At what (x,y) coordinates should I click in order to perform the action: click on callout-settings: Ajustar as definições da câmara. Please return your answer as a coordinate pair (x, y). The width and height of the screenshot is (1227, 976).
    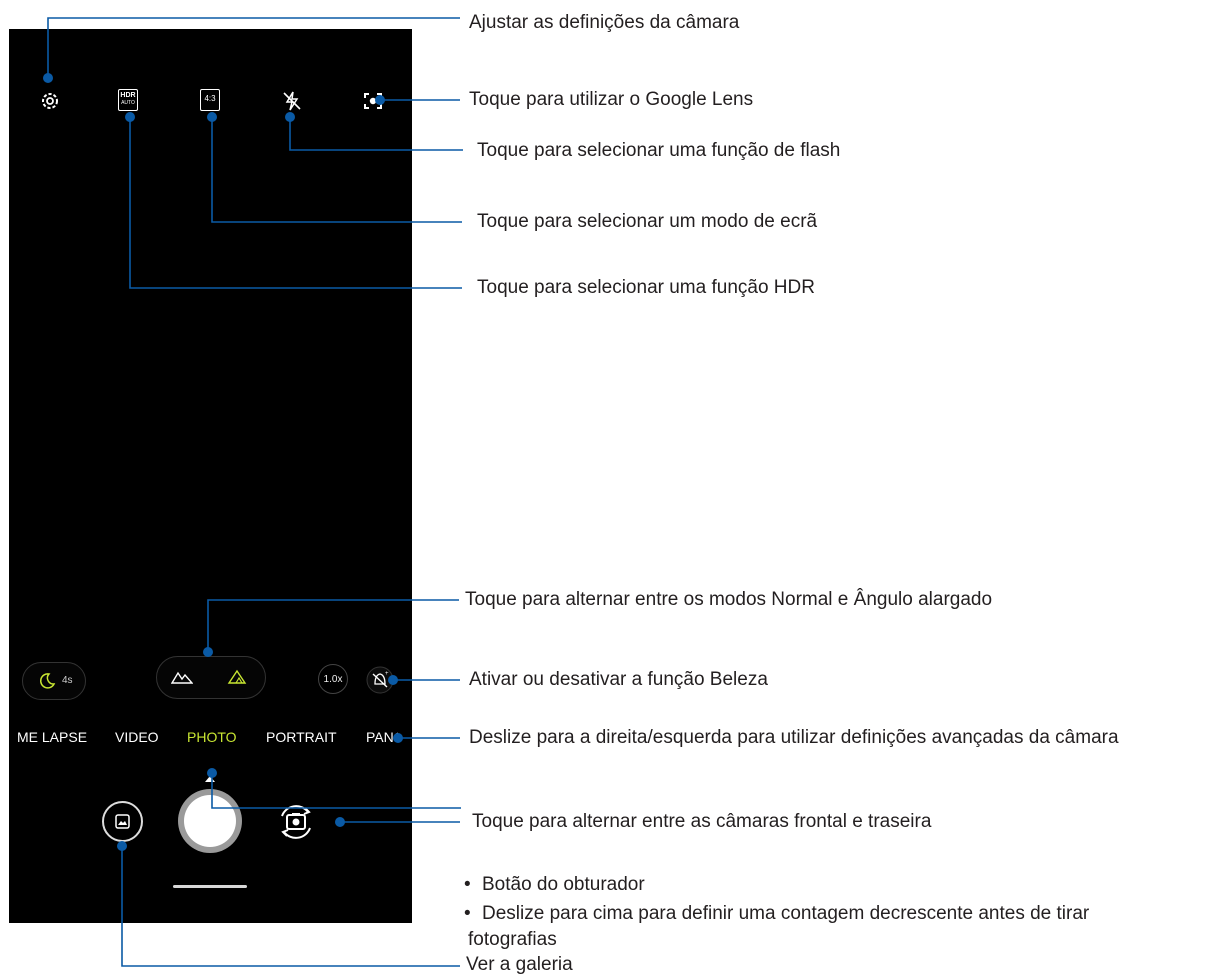
    Looking at the image, I should click on (604, 22).